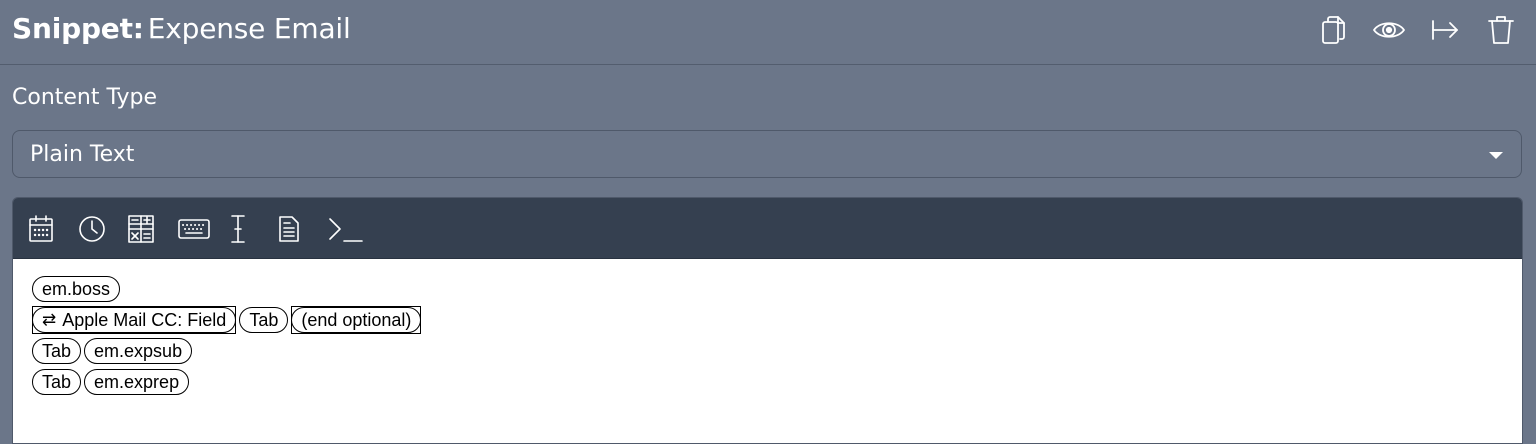 The height and width of the screenshot is (444, 1536). I want to click on preview-button, so click(1389, 30).